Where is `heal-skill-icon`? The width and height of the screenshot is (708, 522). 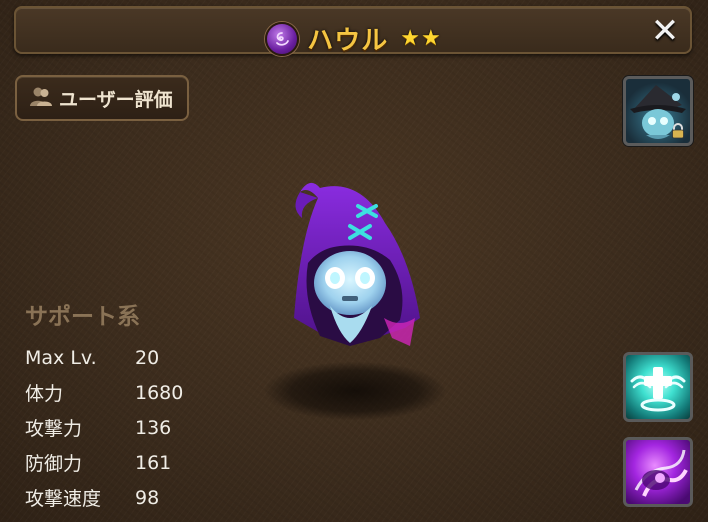
heal-skill-icon is located at coordinates (658, 389).